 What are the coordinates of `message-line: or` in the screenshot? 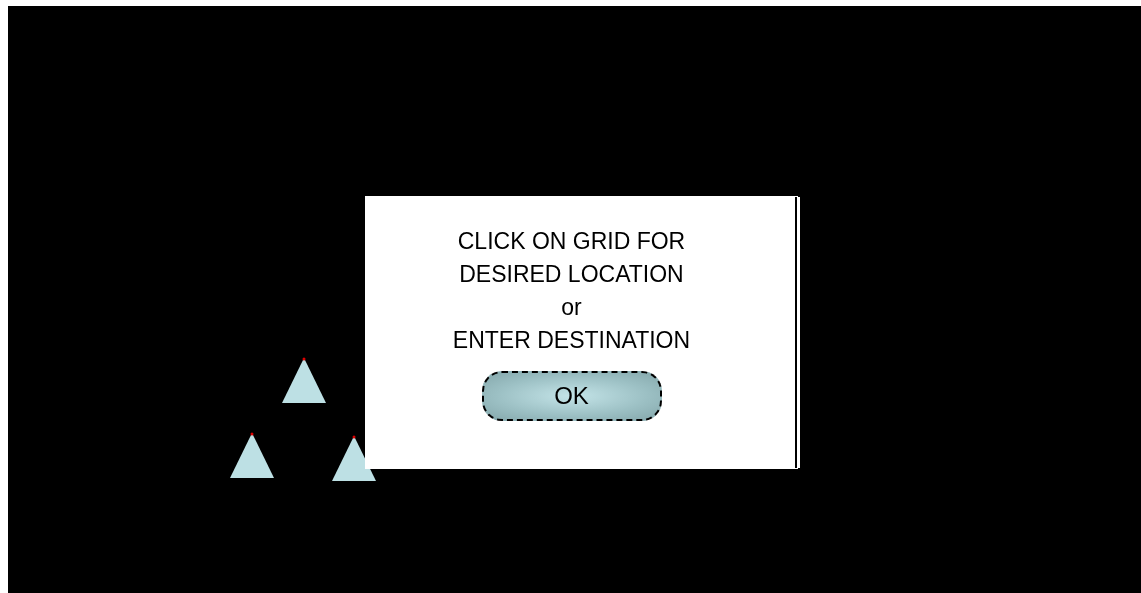 It's located at (571, 307).